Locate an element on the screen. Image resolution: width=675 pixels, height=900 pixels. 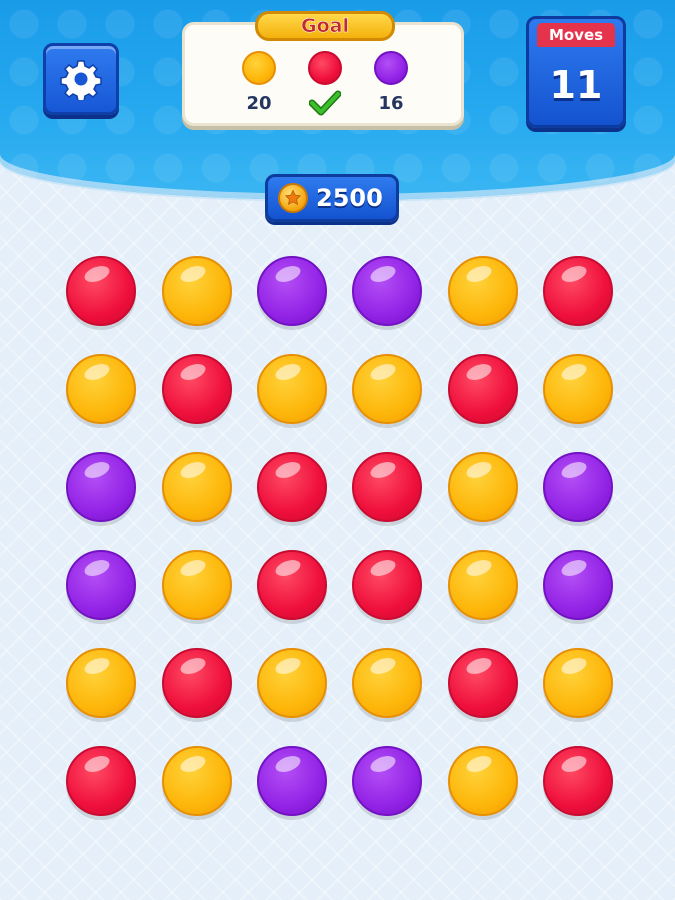
red-ball-icon is located at coordinates (325, 68).